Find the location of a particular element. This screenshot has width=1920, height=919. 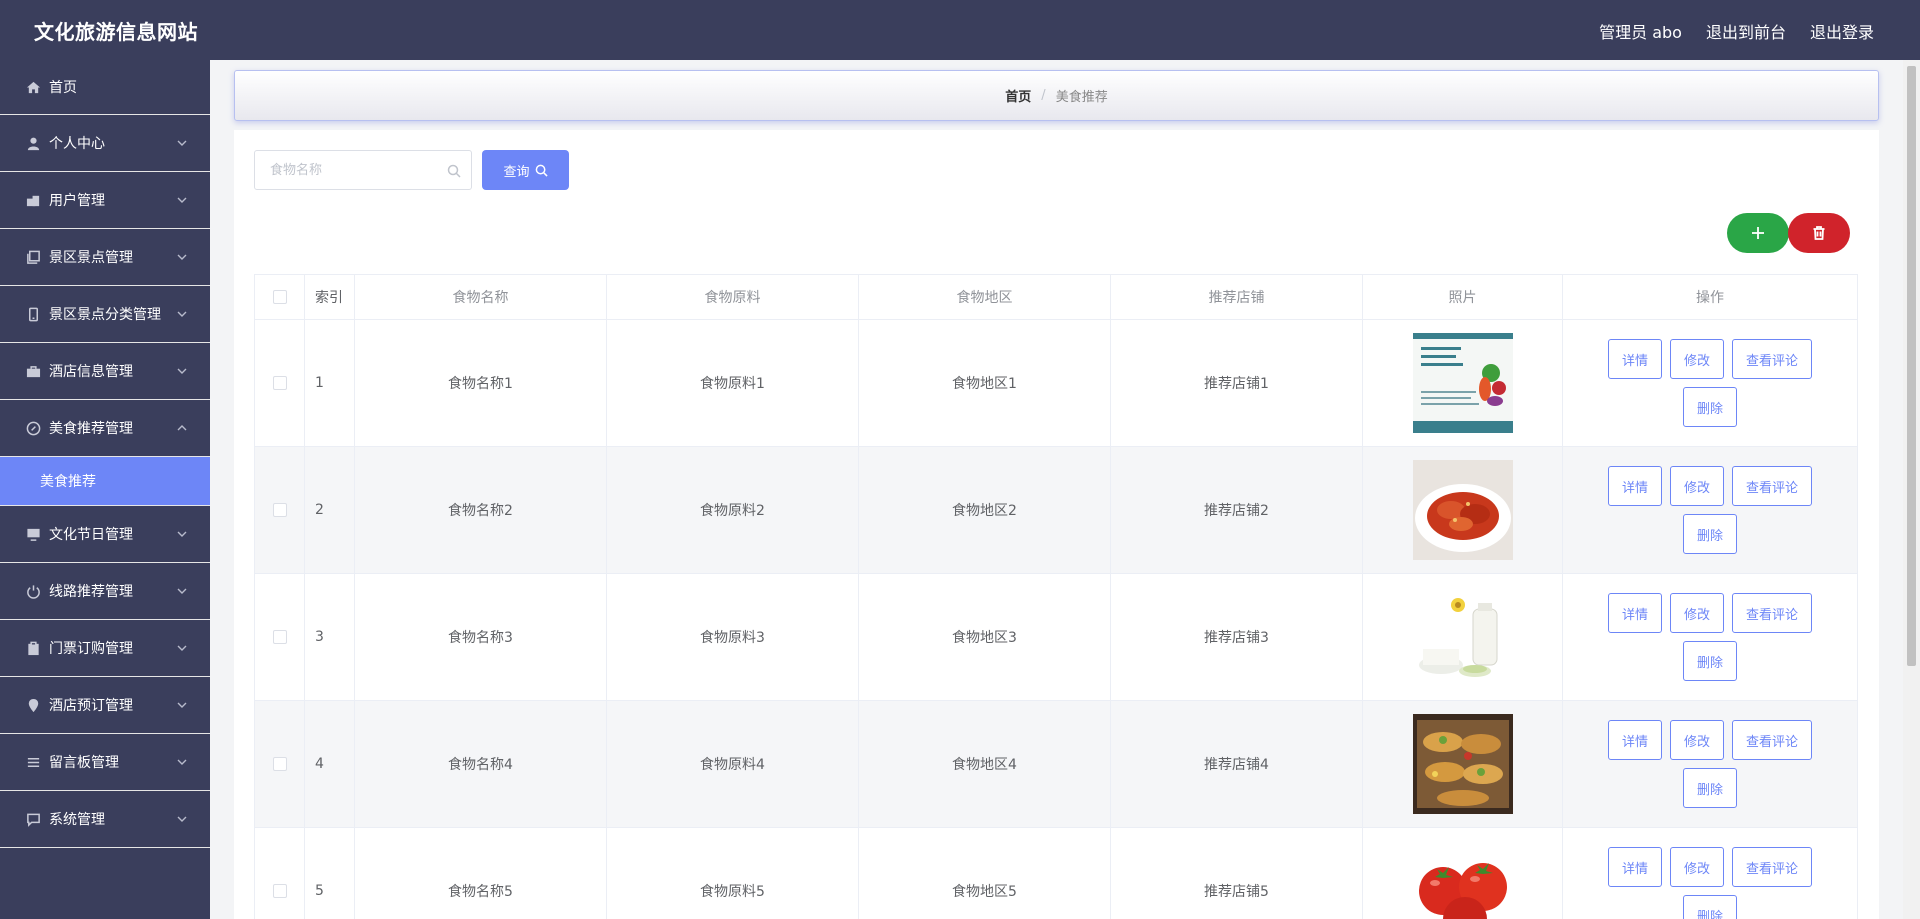

logout-link: 退出登录 is located at coordinates (1842, 31).